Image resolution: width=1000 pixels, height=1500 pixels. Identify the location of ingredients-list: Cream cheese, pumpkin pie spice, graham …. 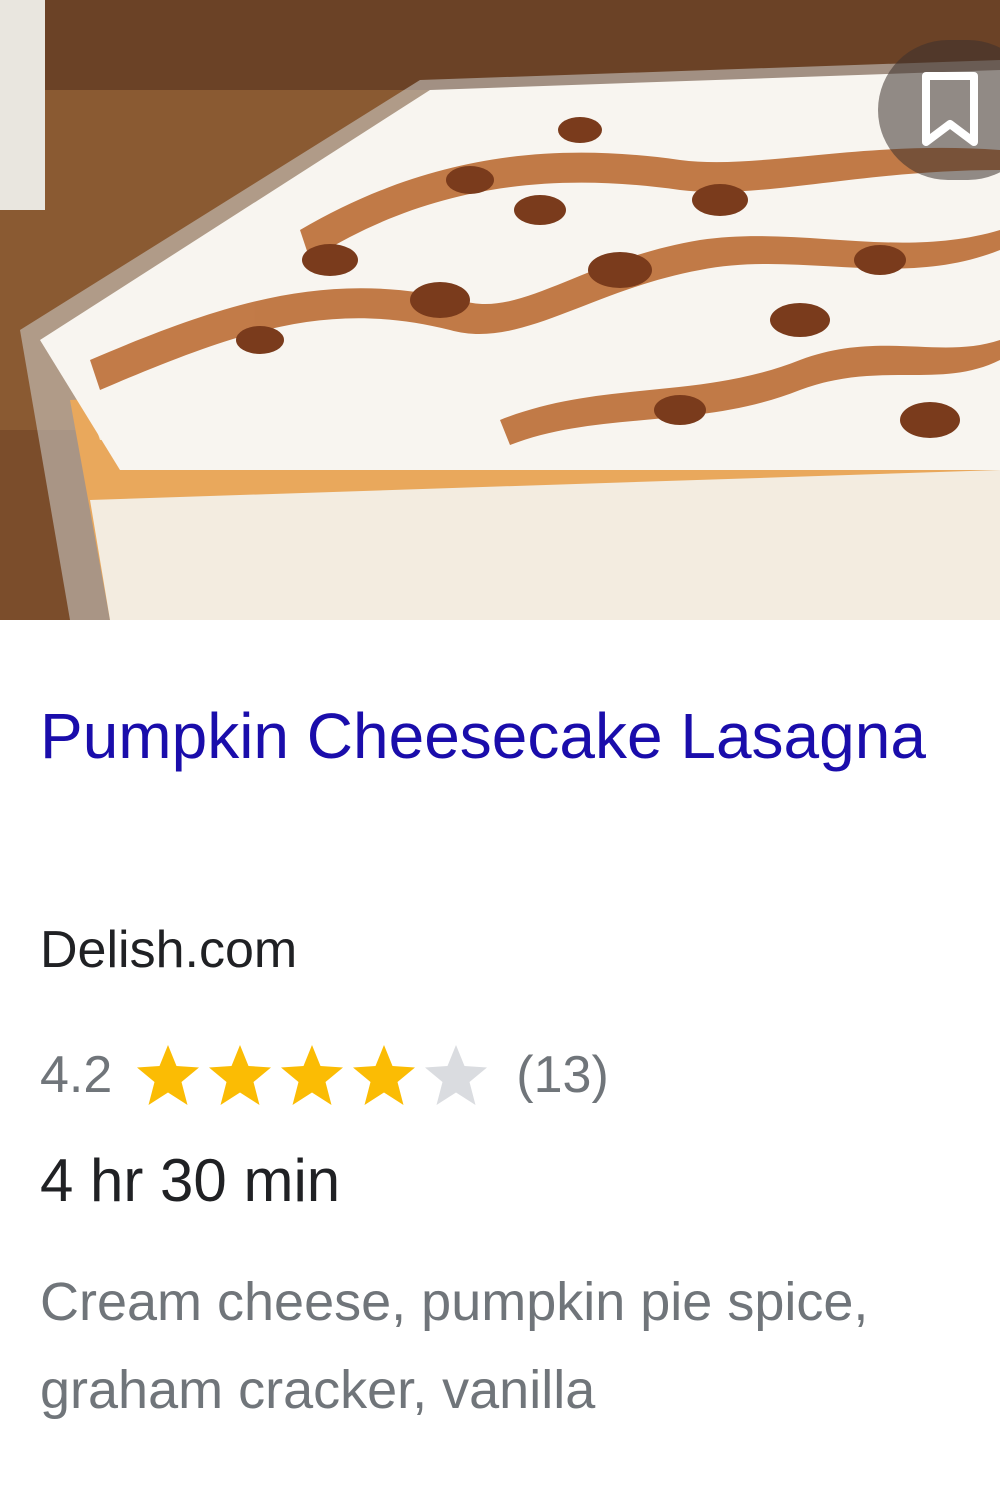
(454, 1346).